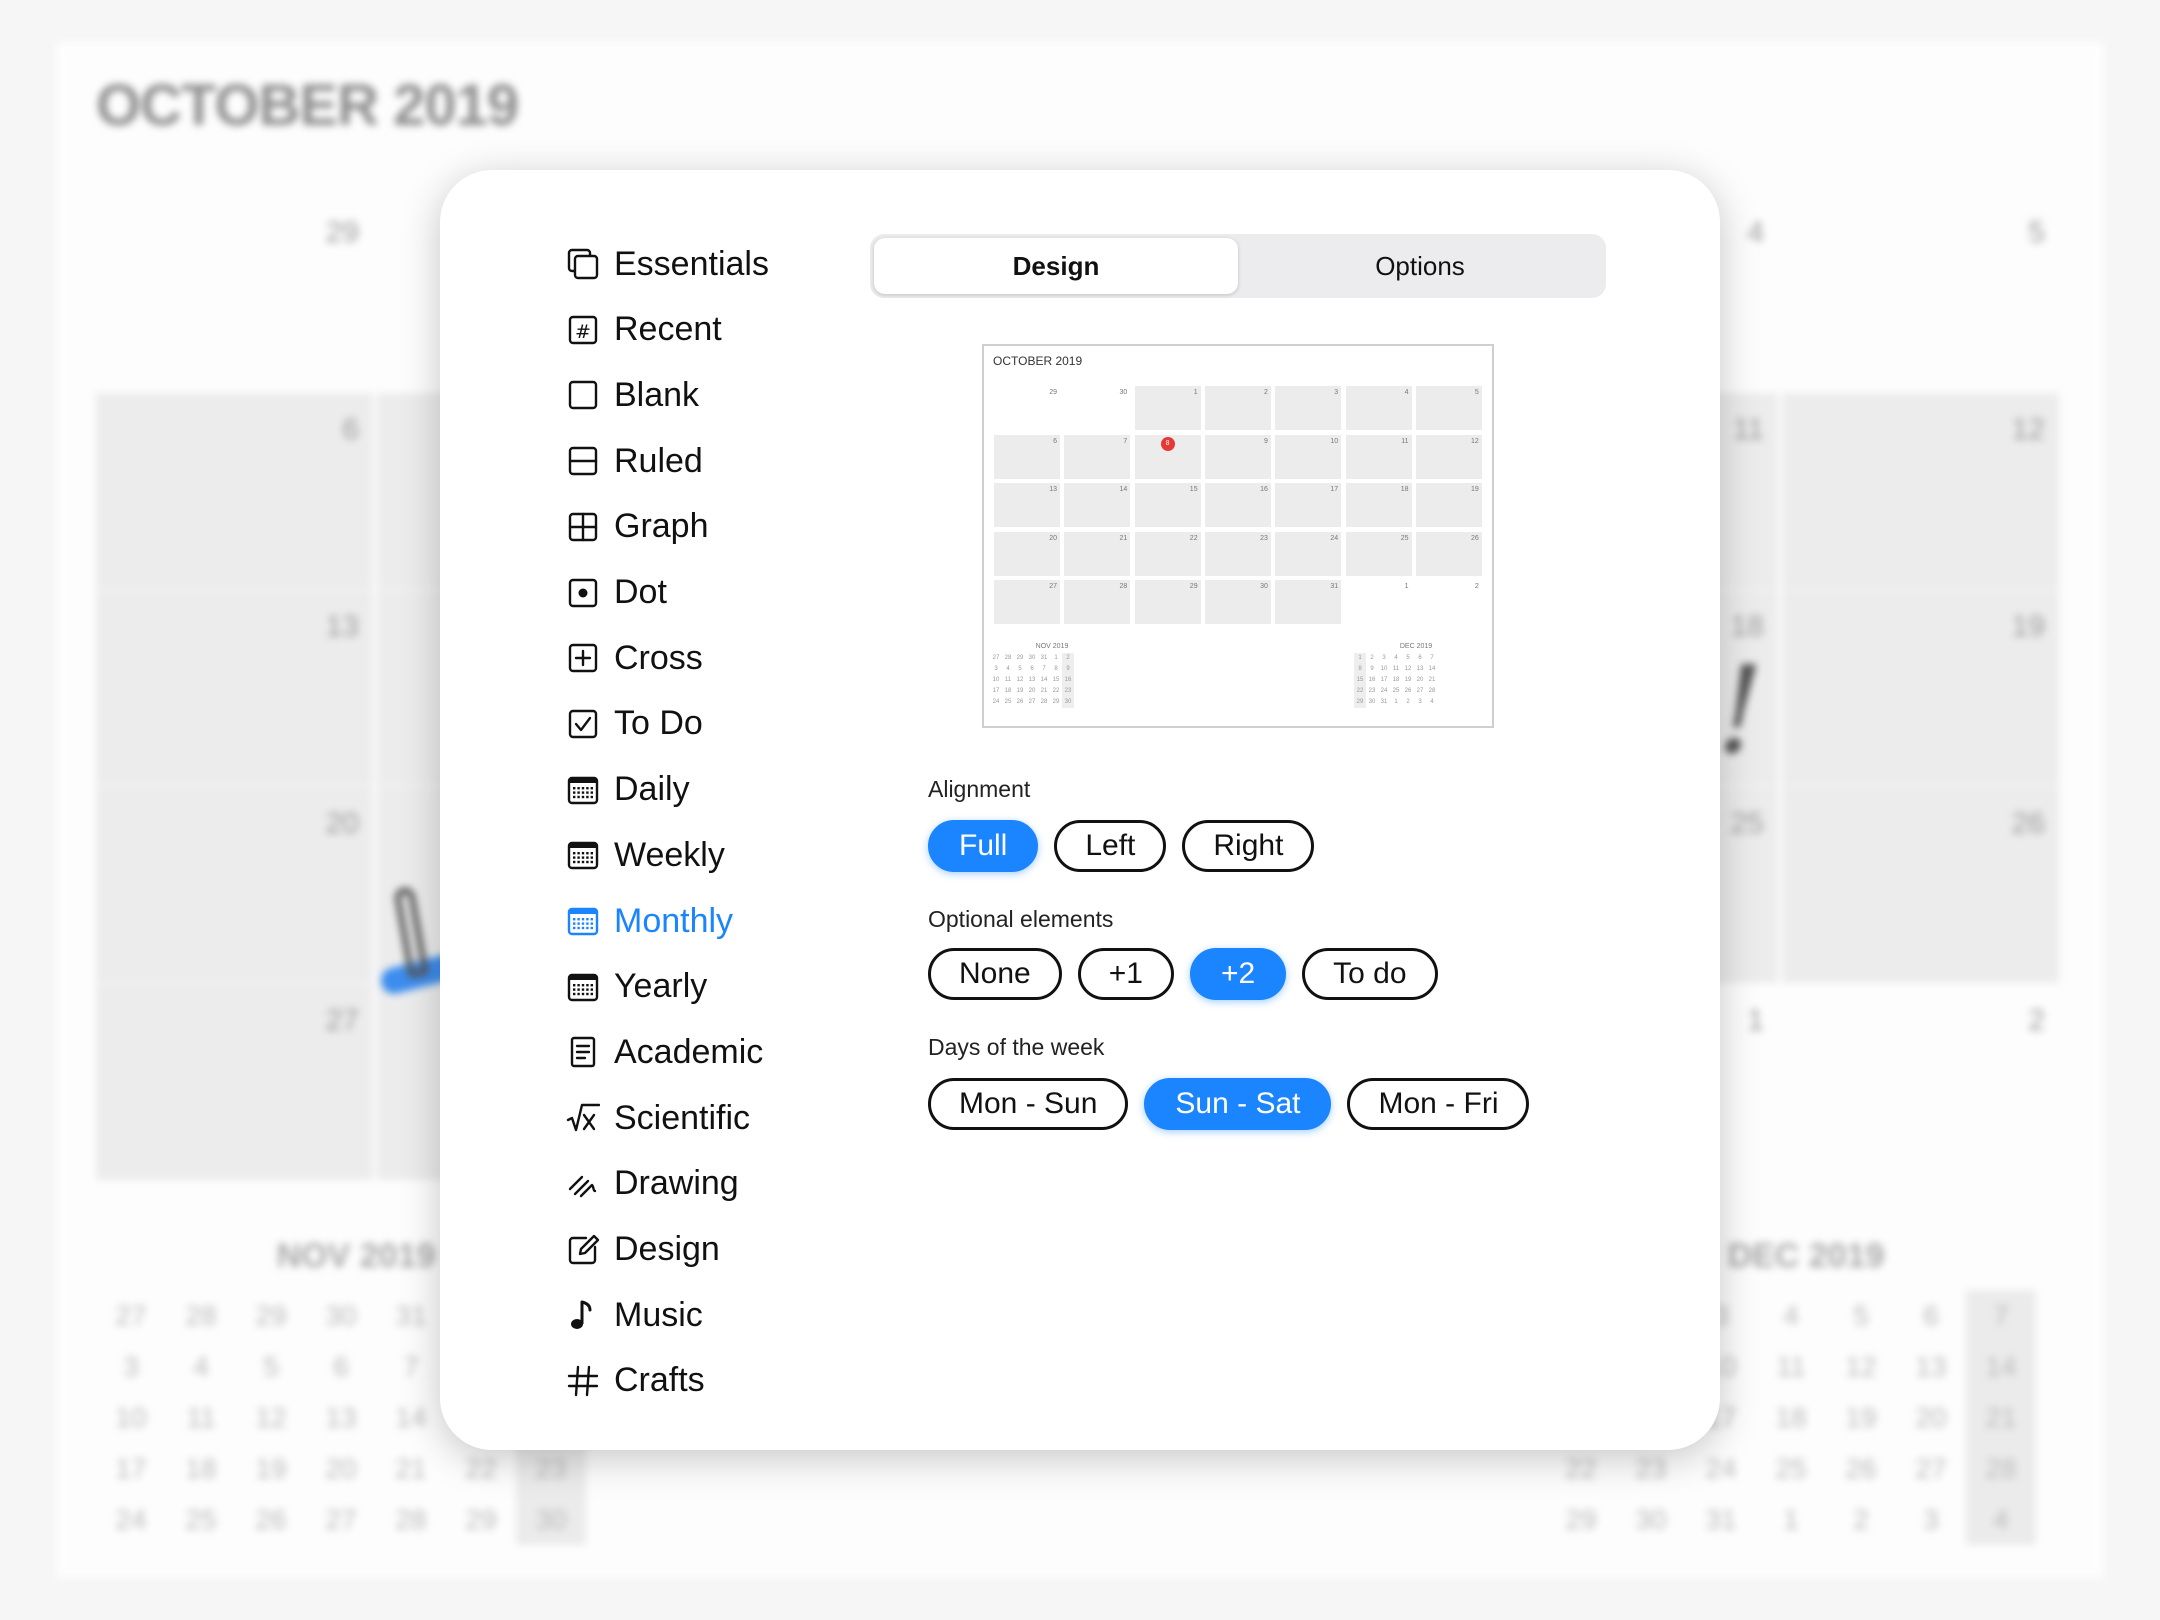 This screenshot has width=2160, height=1620. Describe the element at coordinates (1308, 505) in the screenshot. I see `preview-day-cell: 17` at that location.